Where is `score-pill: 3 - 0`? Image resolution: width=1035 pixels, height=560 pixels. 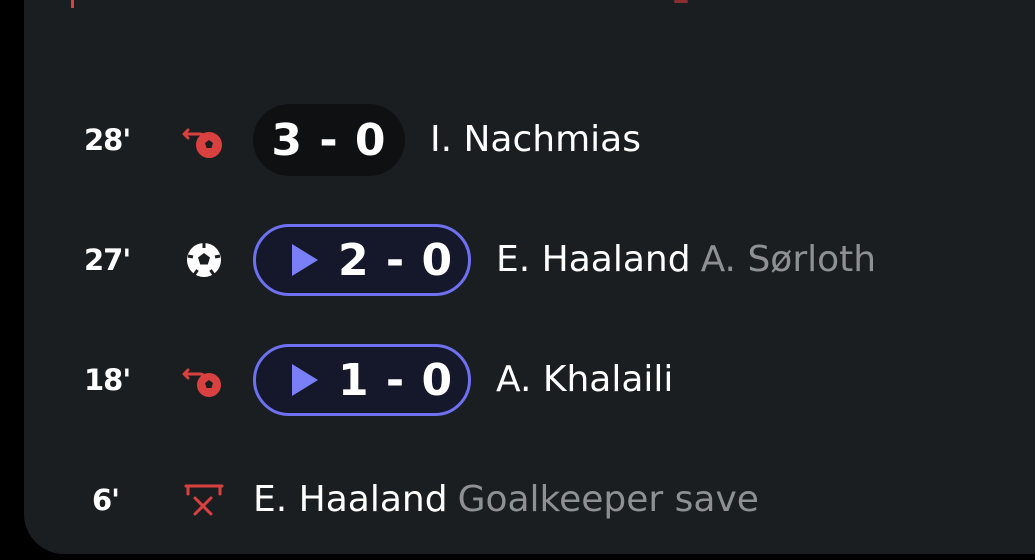 score-pill: 3 - 0 is located at coordinates (329, 140).